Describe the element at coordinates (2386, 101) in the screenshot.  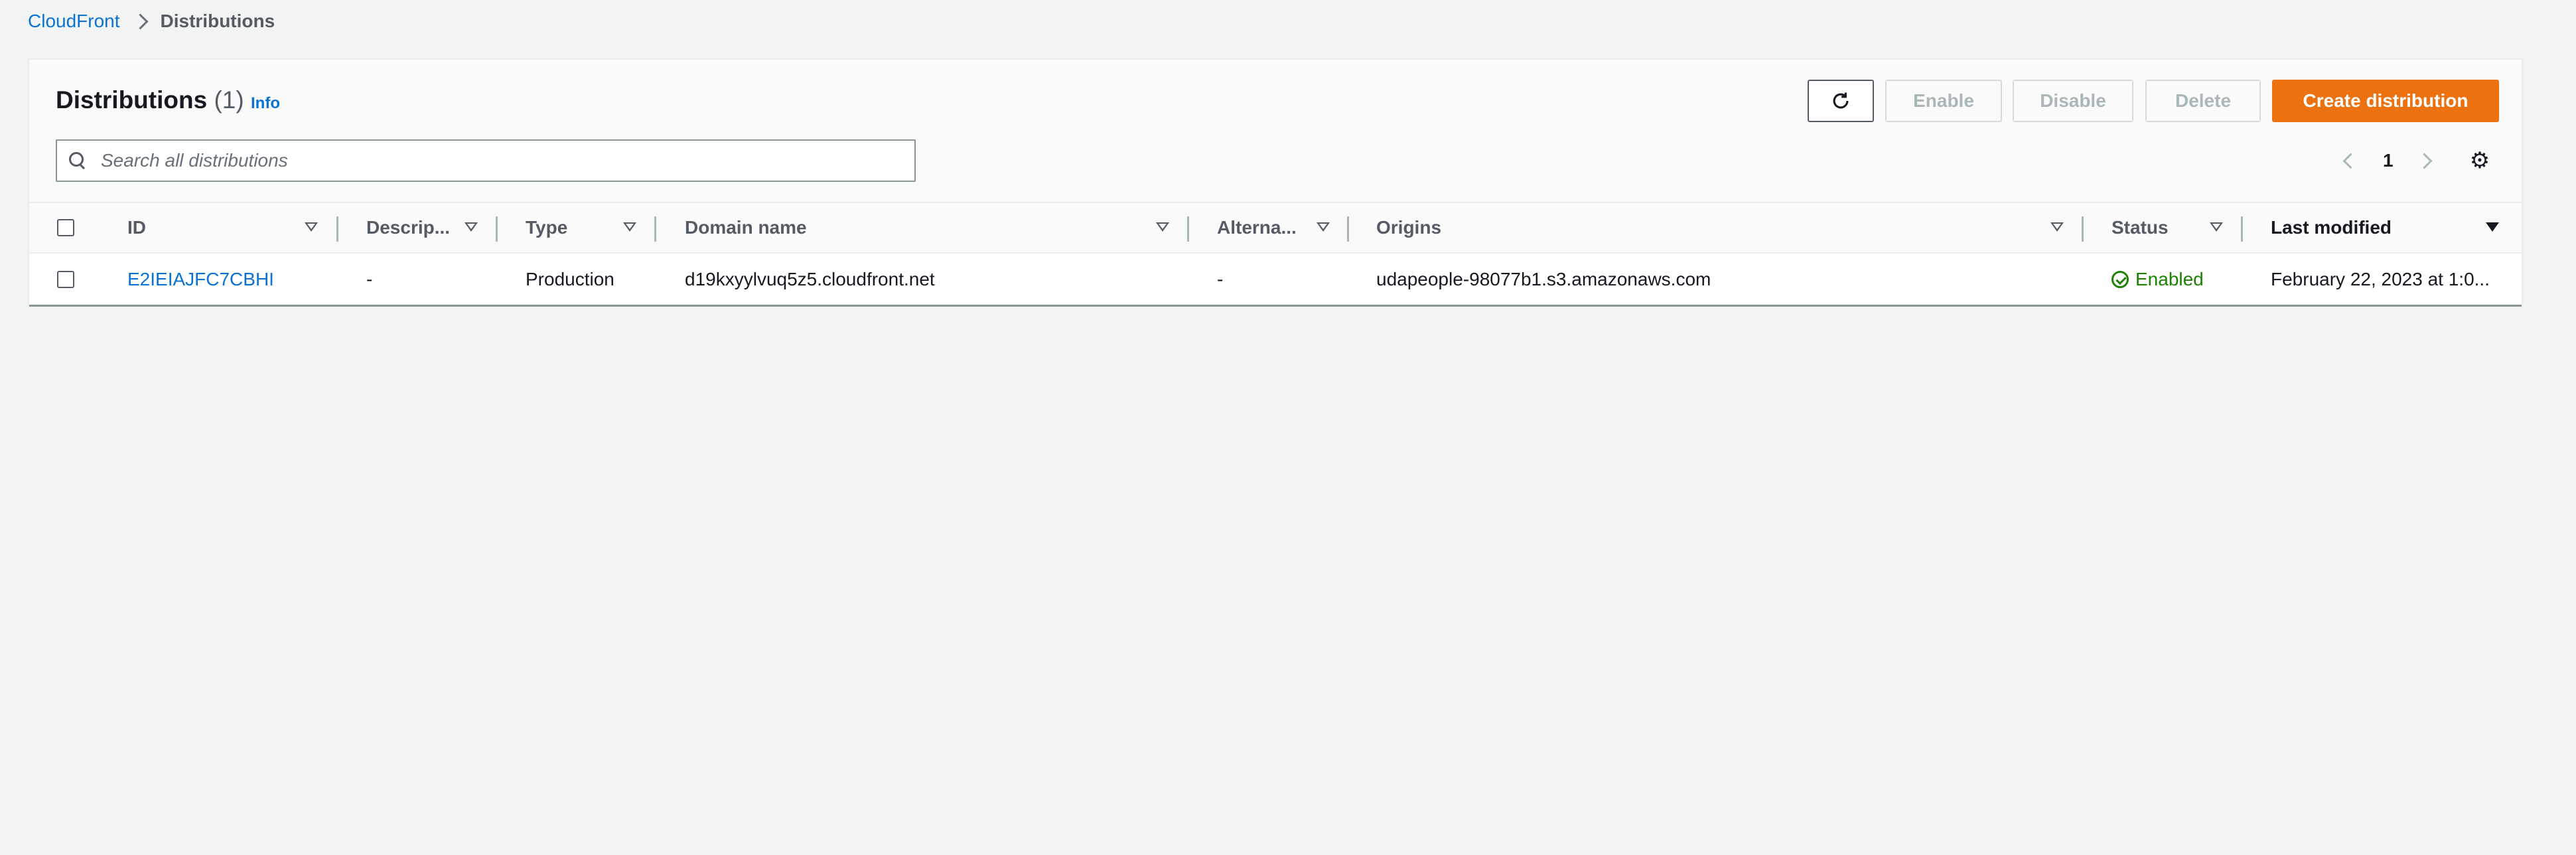
I see `create-distribution-button: Create distribution` at that location.